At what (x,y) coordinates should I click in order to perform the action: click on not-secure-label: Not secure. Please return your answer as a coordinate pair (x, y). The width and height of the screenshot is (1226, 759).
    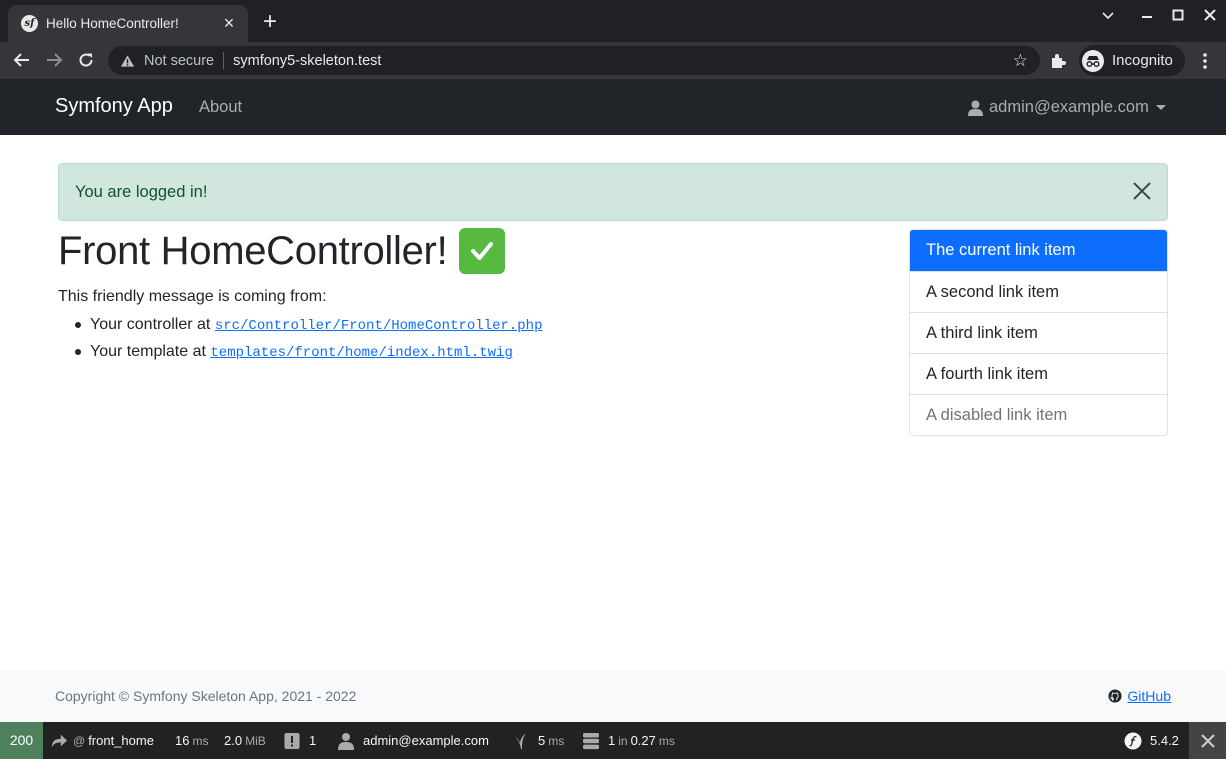
    Looking at the image, I should click on (179, 61).